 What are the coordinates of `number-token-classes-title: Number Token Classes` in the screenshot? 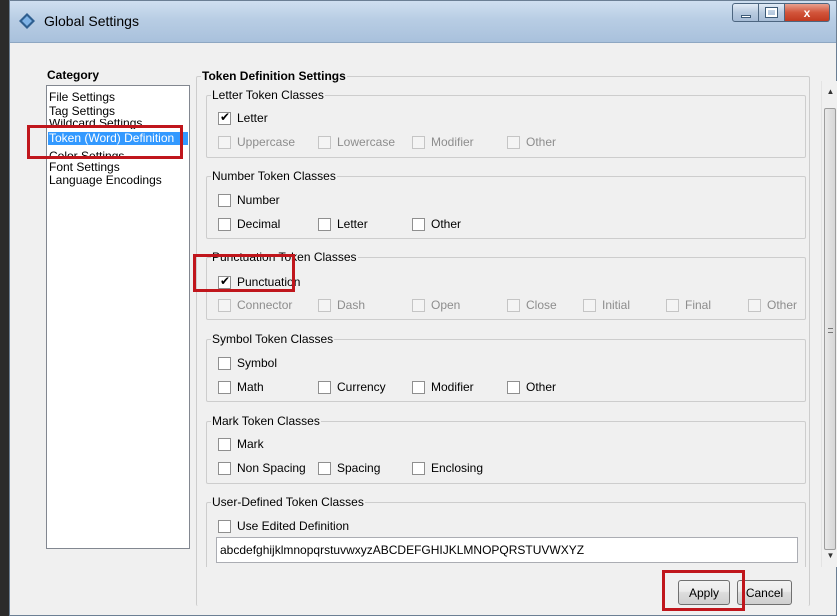 It's located at (274, 176).